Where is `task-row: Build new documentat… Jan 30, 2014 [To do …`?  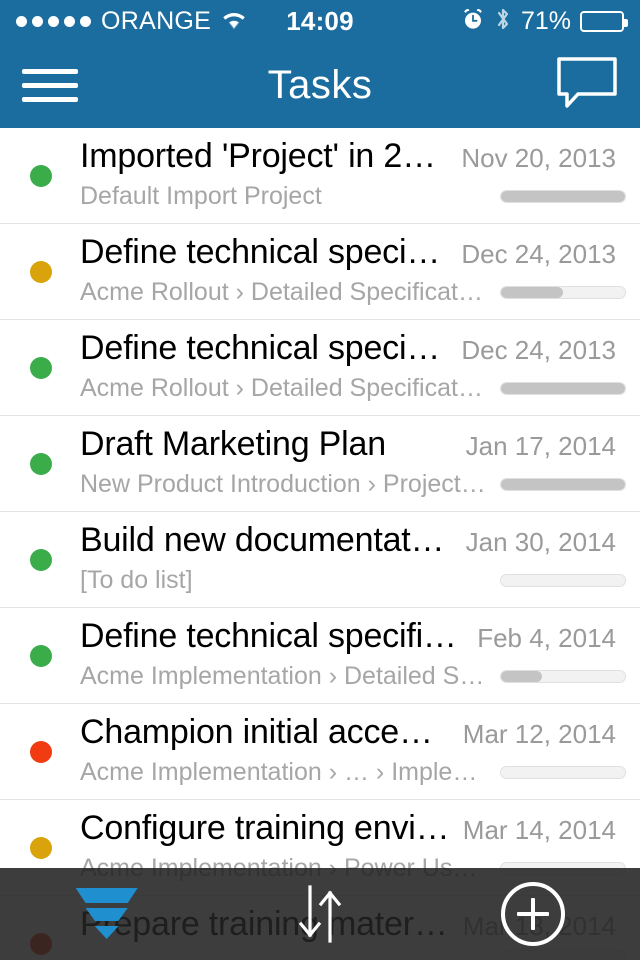
task-row: Build new documentat… Jan 30, 2014 [To do … is located at coordinates (320, 560).